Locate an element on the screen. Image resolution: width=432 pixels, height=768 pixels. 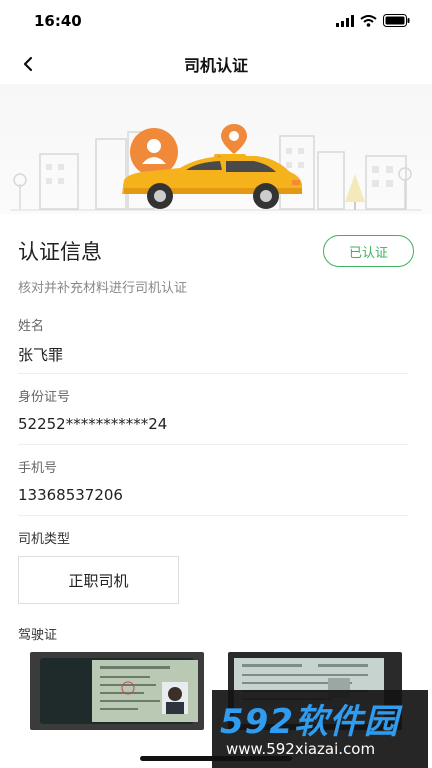
status-icons is located at coordinates (373, 20).